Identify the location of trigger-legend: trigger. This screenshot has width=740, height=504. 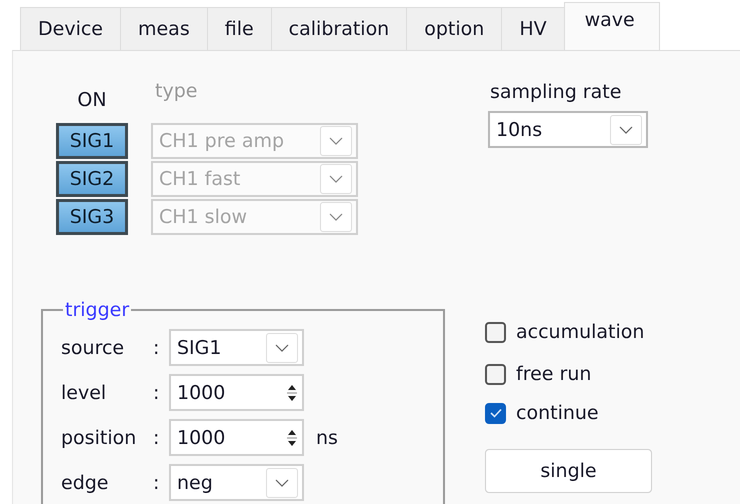
(97, 310).